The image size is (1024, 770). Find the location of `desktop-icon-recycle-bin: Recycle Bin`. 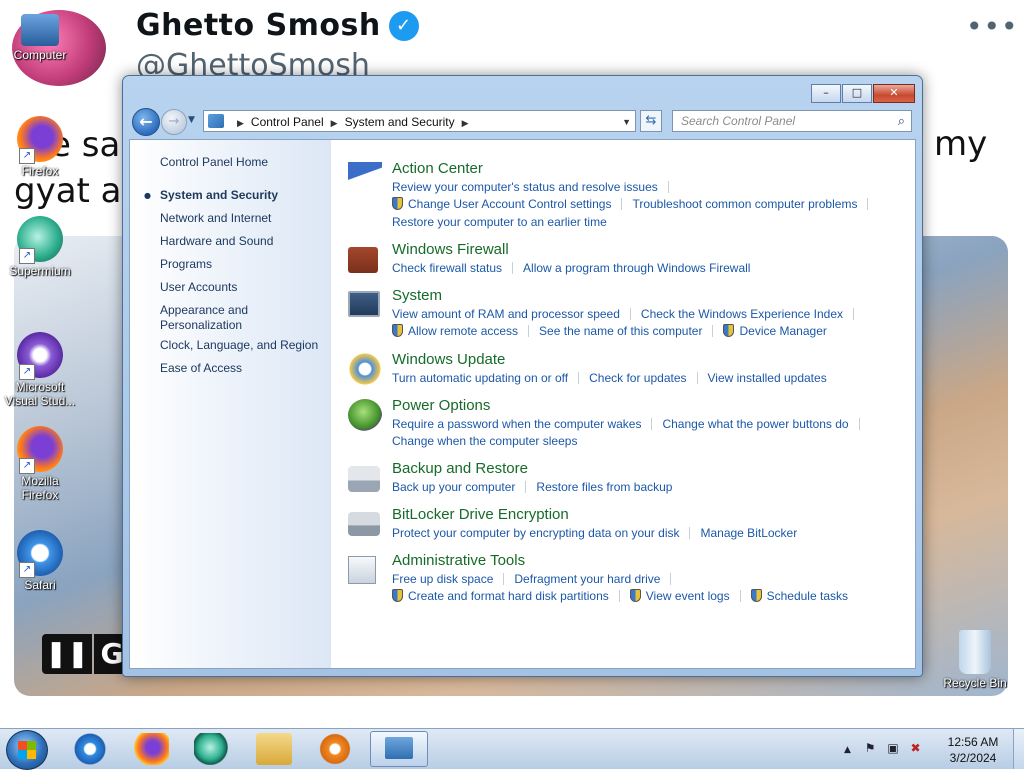

desktop-icon-recycle-bin: Recycle Bin is located at coordinates (975, 660).